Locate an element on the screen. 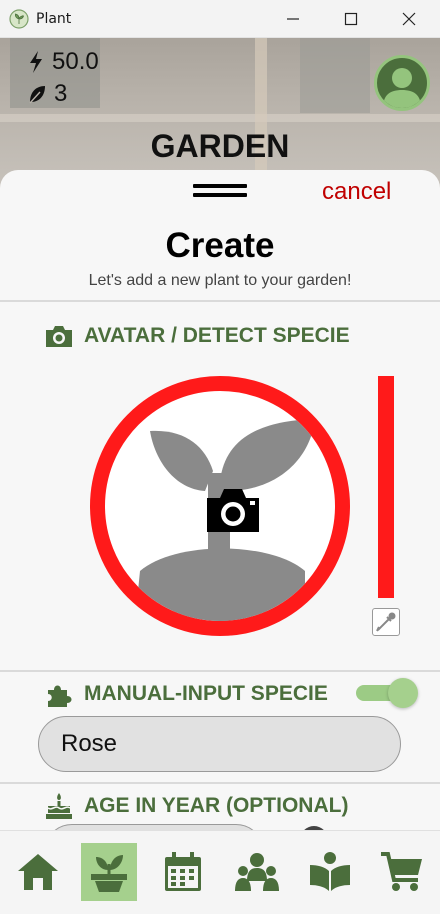 This screenshot has width=440, height=914. nav-community is located at coordinates (257, 872).